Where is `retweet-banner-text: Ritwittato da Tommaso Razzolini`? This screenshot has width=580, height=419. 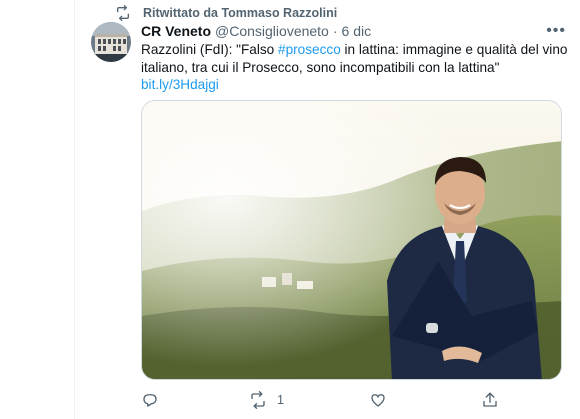 retweet-banner-text: Ritwittato da Tommaso Razzolini is located at coordinates (240, 13).